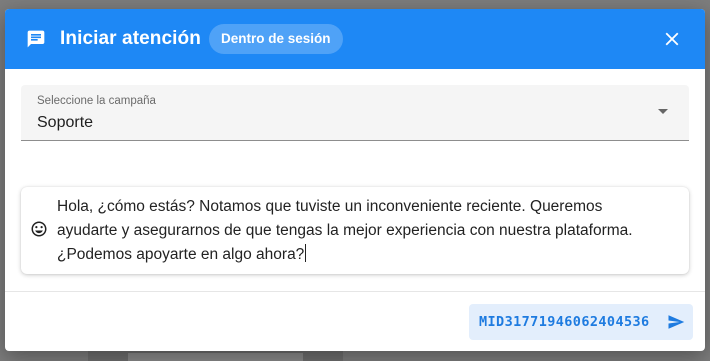 Image resolution: width=710 pixels, height=361 pixels. I want to click on campaign-select-value: Soporte, so click(65, 122).